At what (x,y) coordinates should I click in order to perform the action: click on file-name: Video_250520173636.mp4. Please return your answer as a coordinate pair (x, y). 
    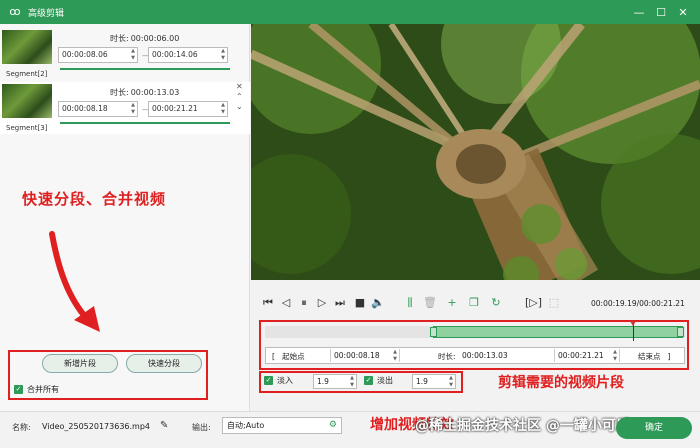
    Looking at the image, I should click on (96, 426).